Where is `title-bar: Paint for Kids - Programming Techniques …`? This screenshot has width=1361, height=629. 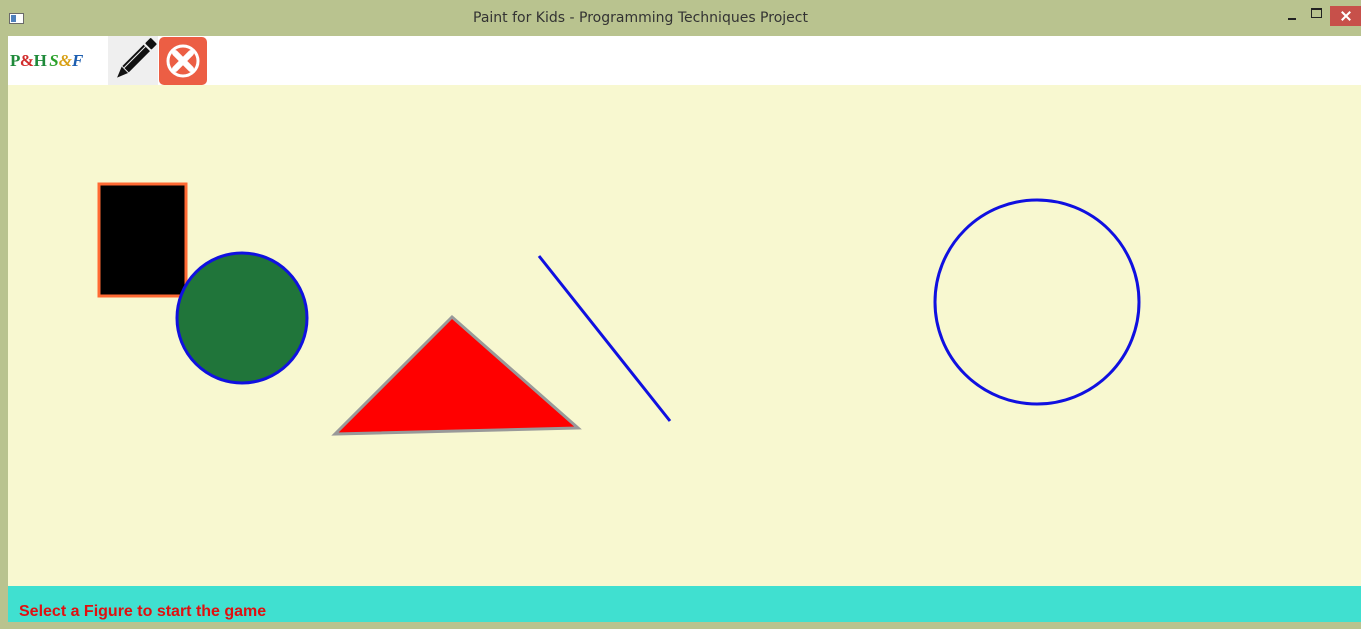 title-bar: Paint for Kids - Programming Techniques … is located at coordinates (680, 18).